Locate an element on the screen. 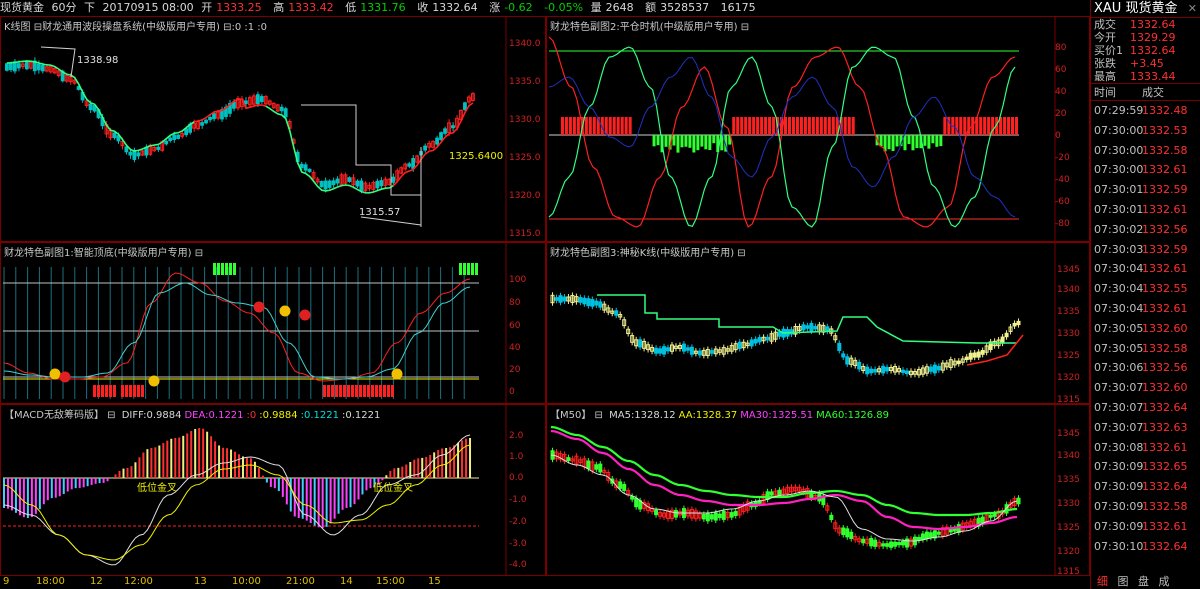 The height and width of the screenshot is (589, 1200). sidebar-tabs: 细 图 盘 成 is located at coordinates (1145, 582).